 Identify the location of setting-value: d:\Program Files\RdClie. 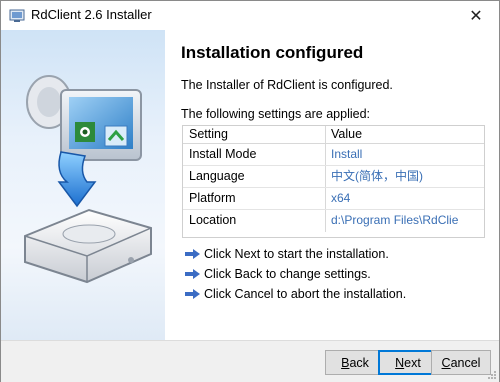
(395, 220).